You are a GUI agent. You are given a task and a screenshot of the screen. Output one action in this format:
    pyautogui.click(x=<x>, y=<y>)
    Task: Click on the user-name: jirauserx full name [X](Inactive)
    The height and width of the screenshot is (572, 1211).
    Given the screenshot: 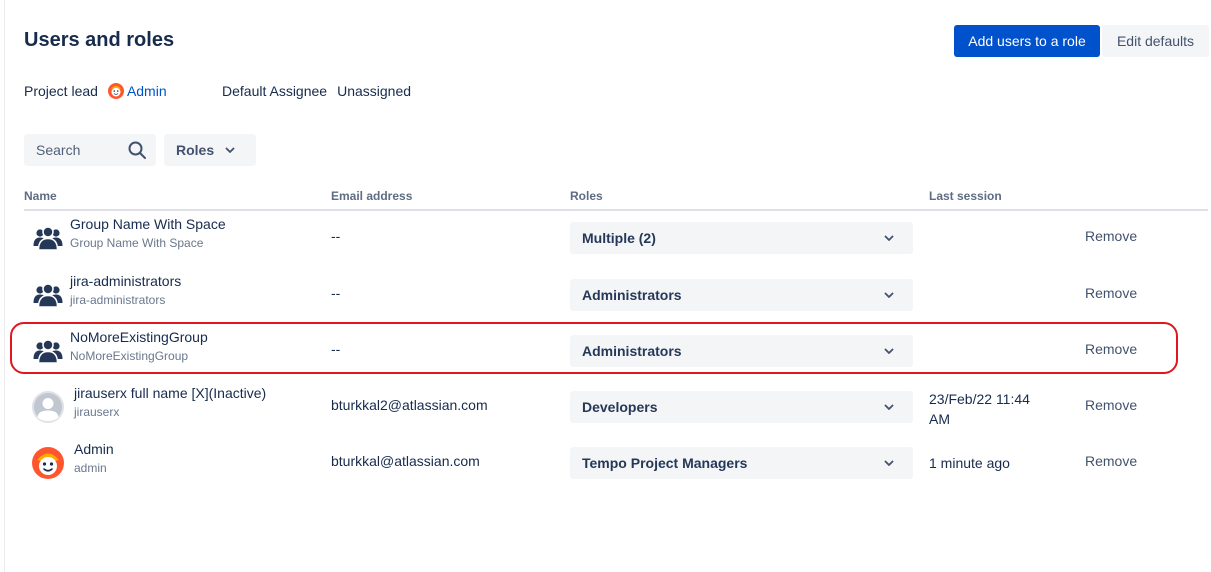 What is the action you would take?
    pyautogui.click(x=170, y=393)
    